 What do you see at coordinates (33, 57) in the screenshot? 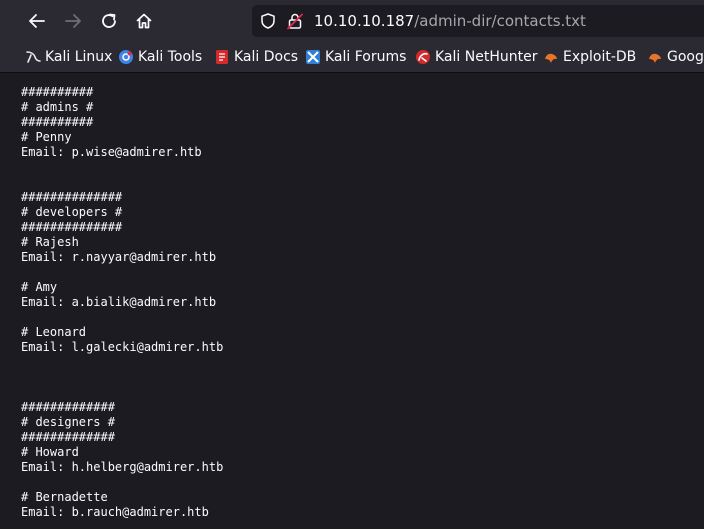
I see `kali-dragon-icon` at bounding box center [33, 57].